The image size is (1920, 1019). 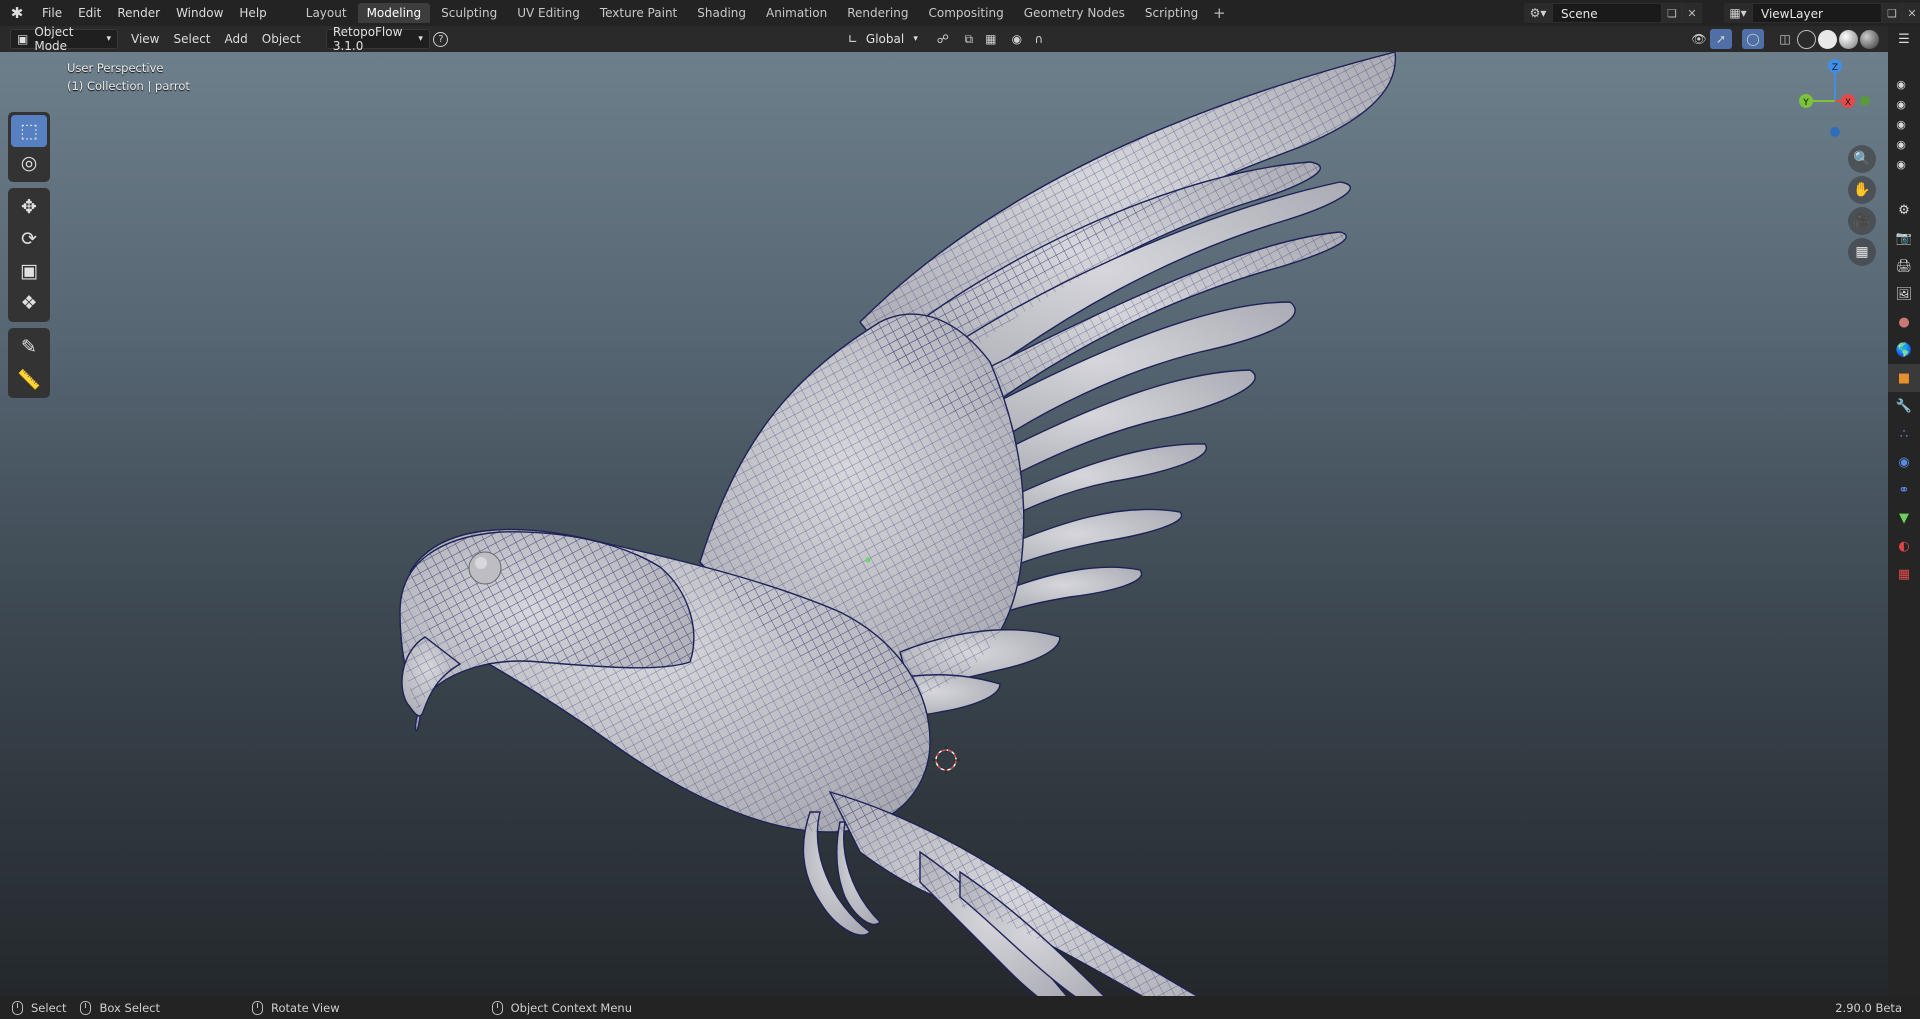 I want to click on tab-compositing: Compositing, so click(x=965, y=13).